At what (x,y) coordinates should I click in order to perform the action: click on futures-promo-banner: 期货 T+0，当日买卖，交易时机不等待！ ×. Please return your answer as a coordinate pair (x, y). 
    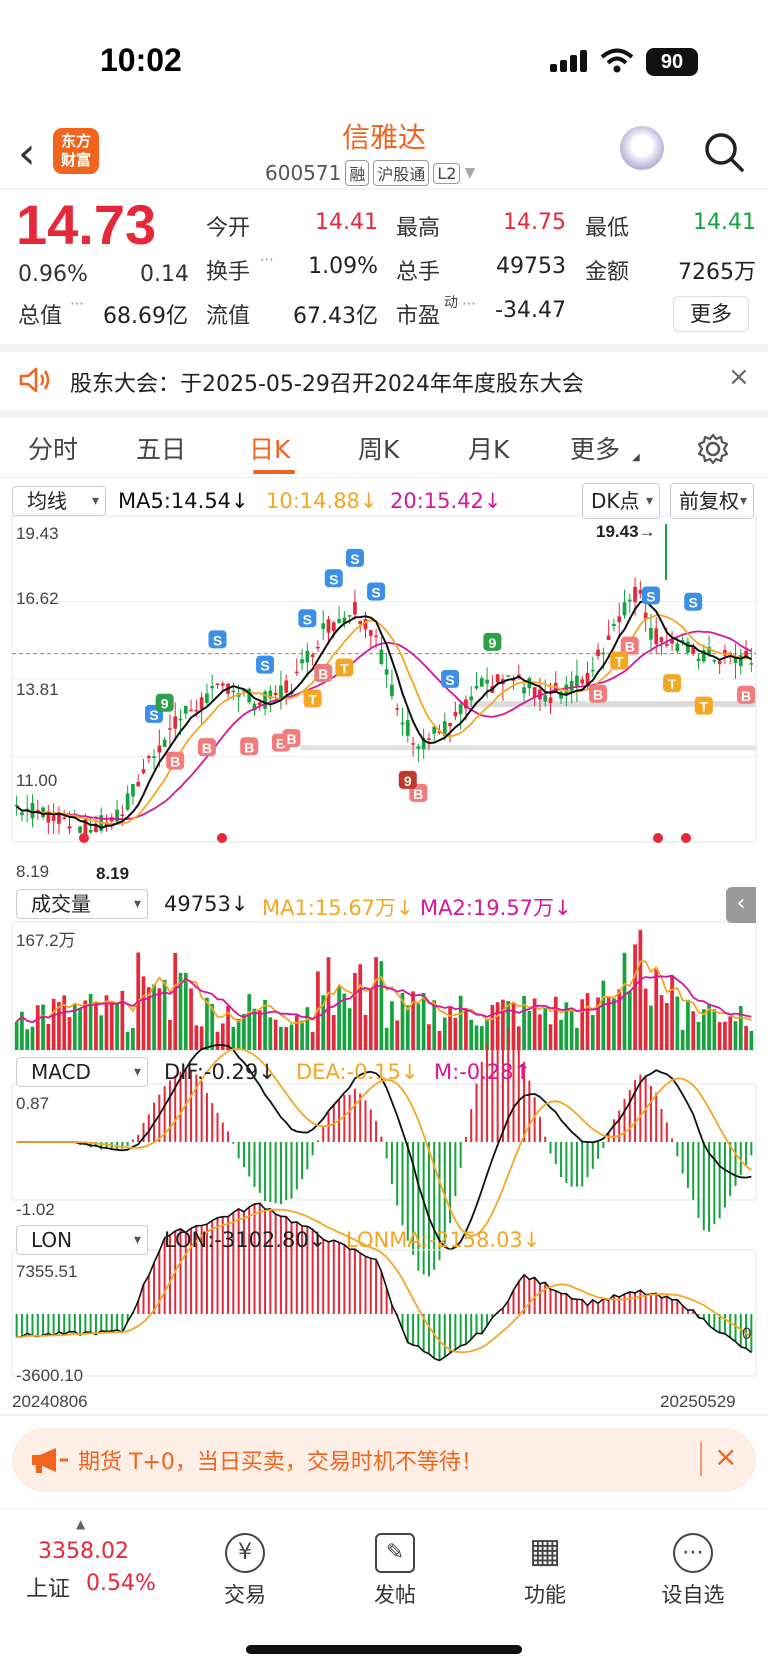
    Looking at the image, I should click on (384, 1460).